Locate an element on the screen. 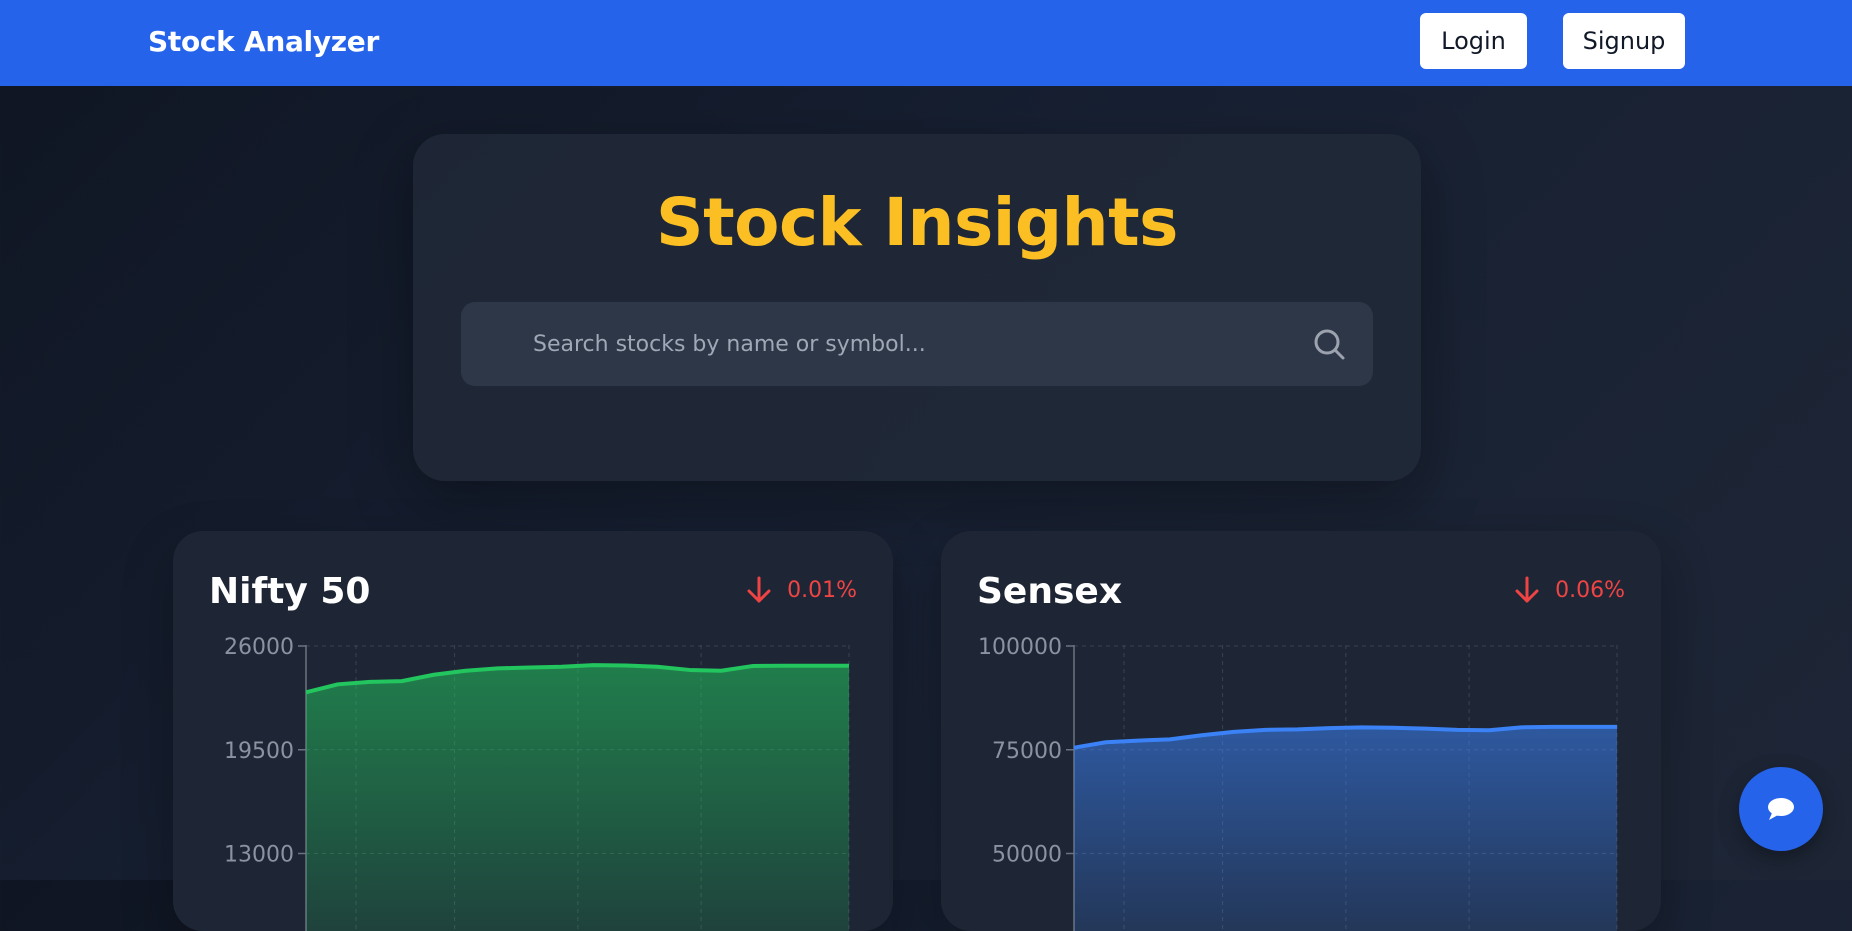 This screenshot has height=931, width=1852. y-tick-label: 100000 is located at coordinates (1020, 647).